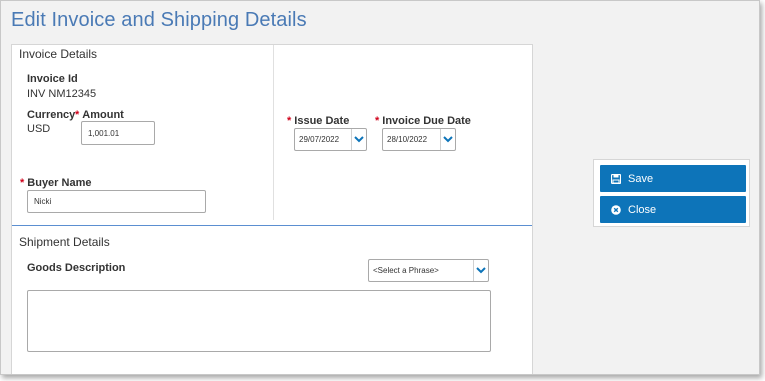  What do you see at coordinates (641, 178) in the screenshot?
I see `save-button-label: Save` at bounding box center [641, 178].